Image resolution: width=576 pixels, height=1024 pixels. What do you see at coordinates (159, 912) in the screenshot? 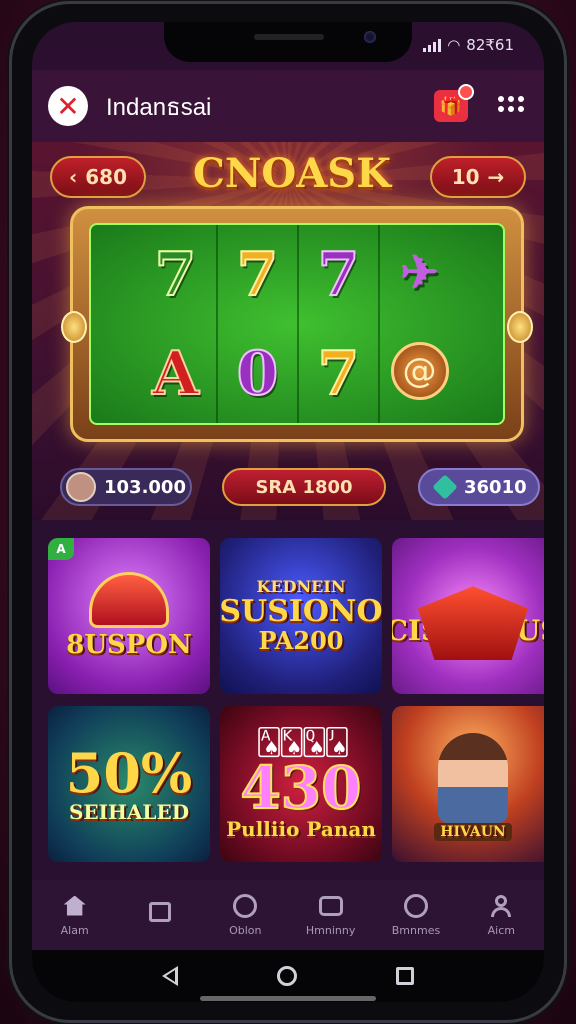
I see `gift-box-icon` at bounding box center [159, 912].